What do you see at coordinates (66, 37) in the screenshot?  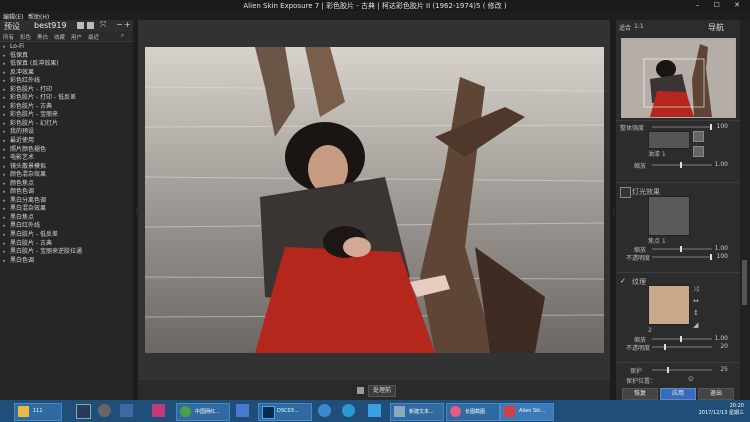 I see `preset-tabs: 所有 彩色 黑白 收藏 用户 最近 ⌕` at bounding box center [66, 37].